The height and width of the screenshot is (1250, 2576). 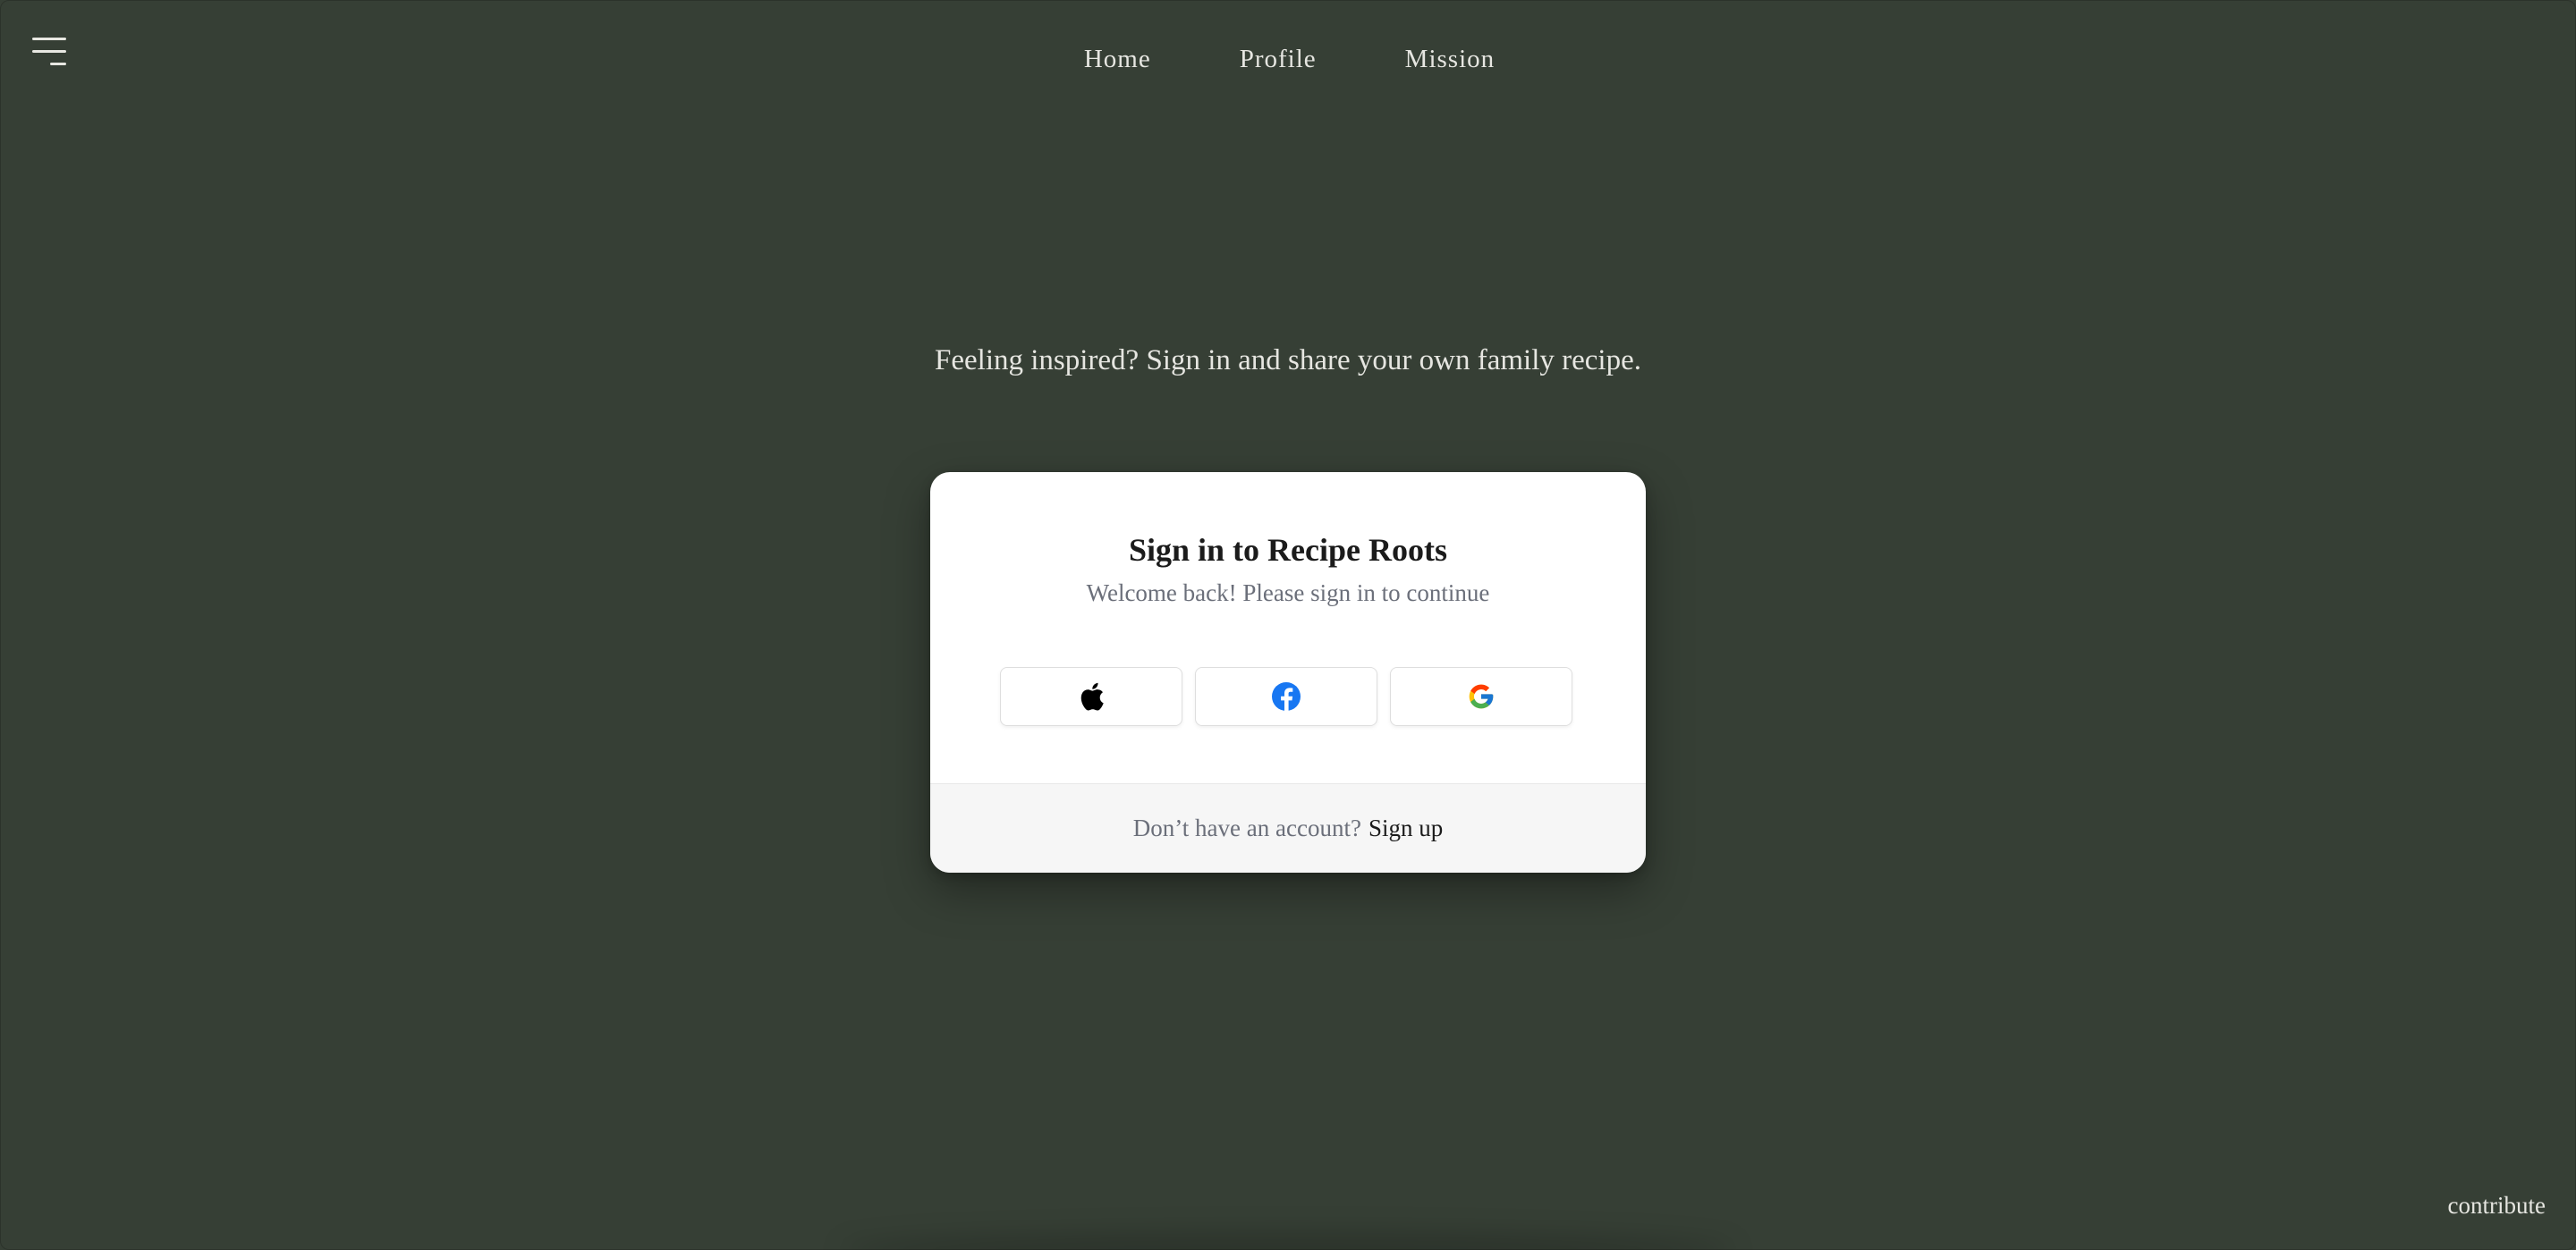 I want to click on signin-subtitle: Welcome back! Please sign in to continue, so click(x=1288, y=592).